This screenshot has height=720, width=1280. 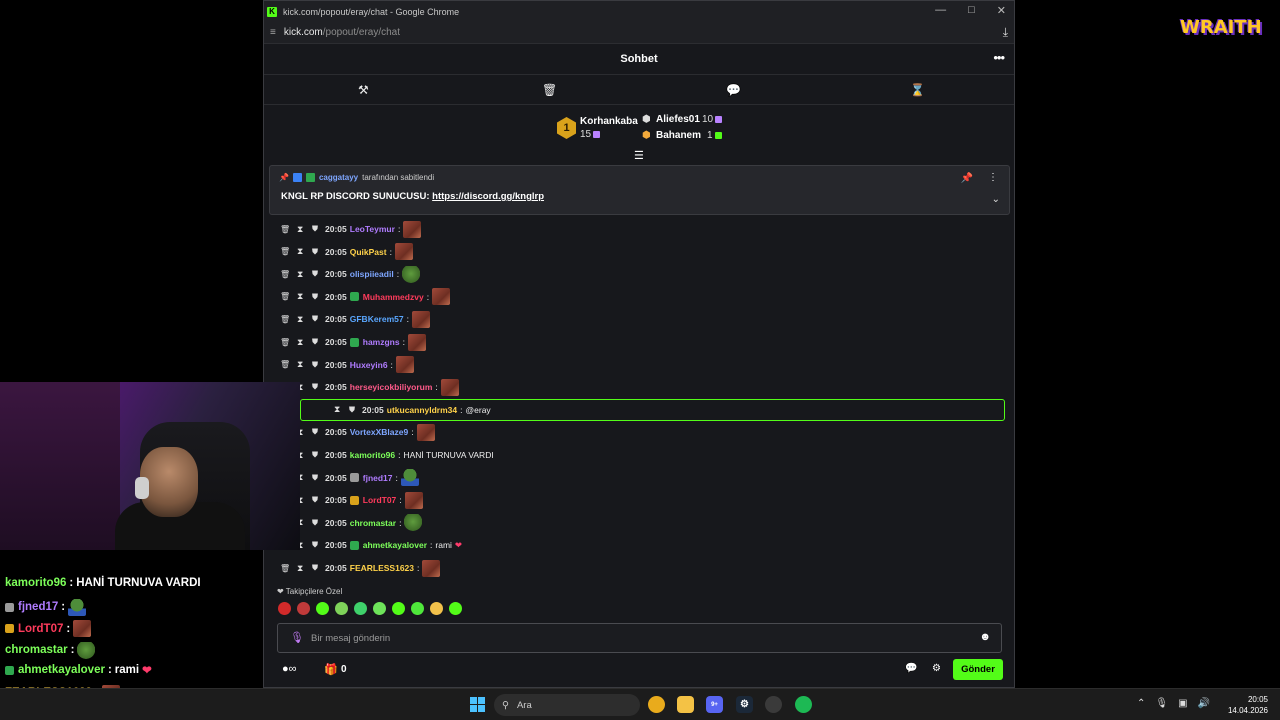 I want to click on message-username: fjned17, so click(x=378, y=478).